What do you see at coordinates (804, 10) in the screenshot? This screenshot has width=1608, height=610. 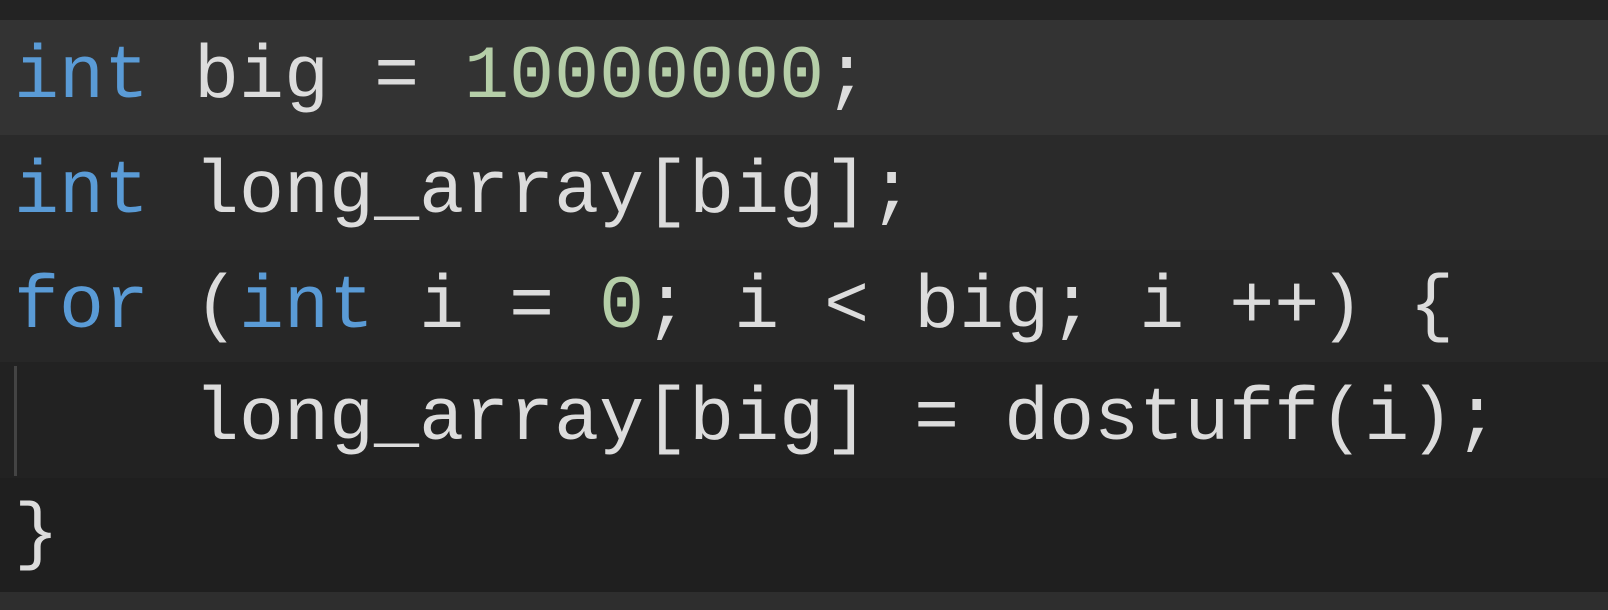 I see `previous-line-partial` at bounding box center [804, 10].